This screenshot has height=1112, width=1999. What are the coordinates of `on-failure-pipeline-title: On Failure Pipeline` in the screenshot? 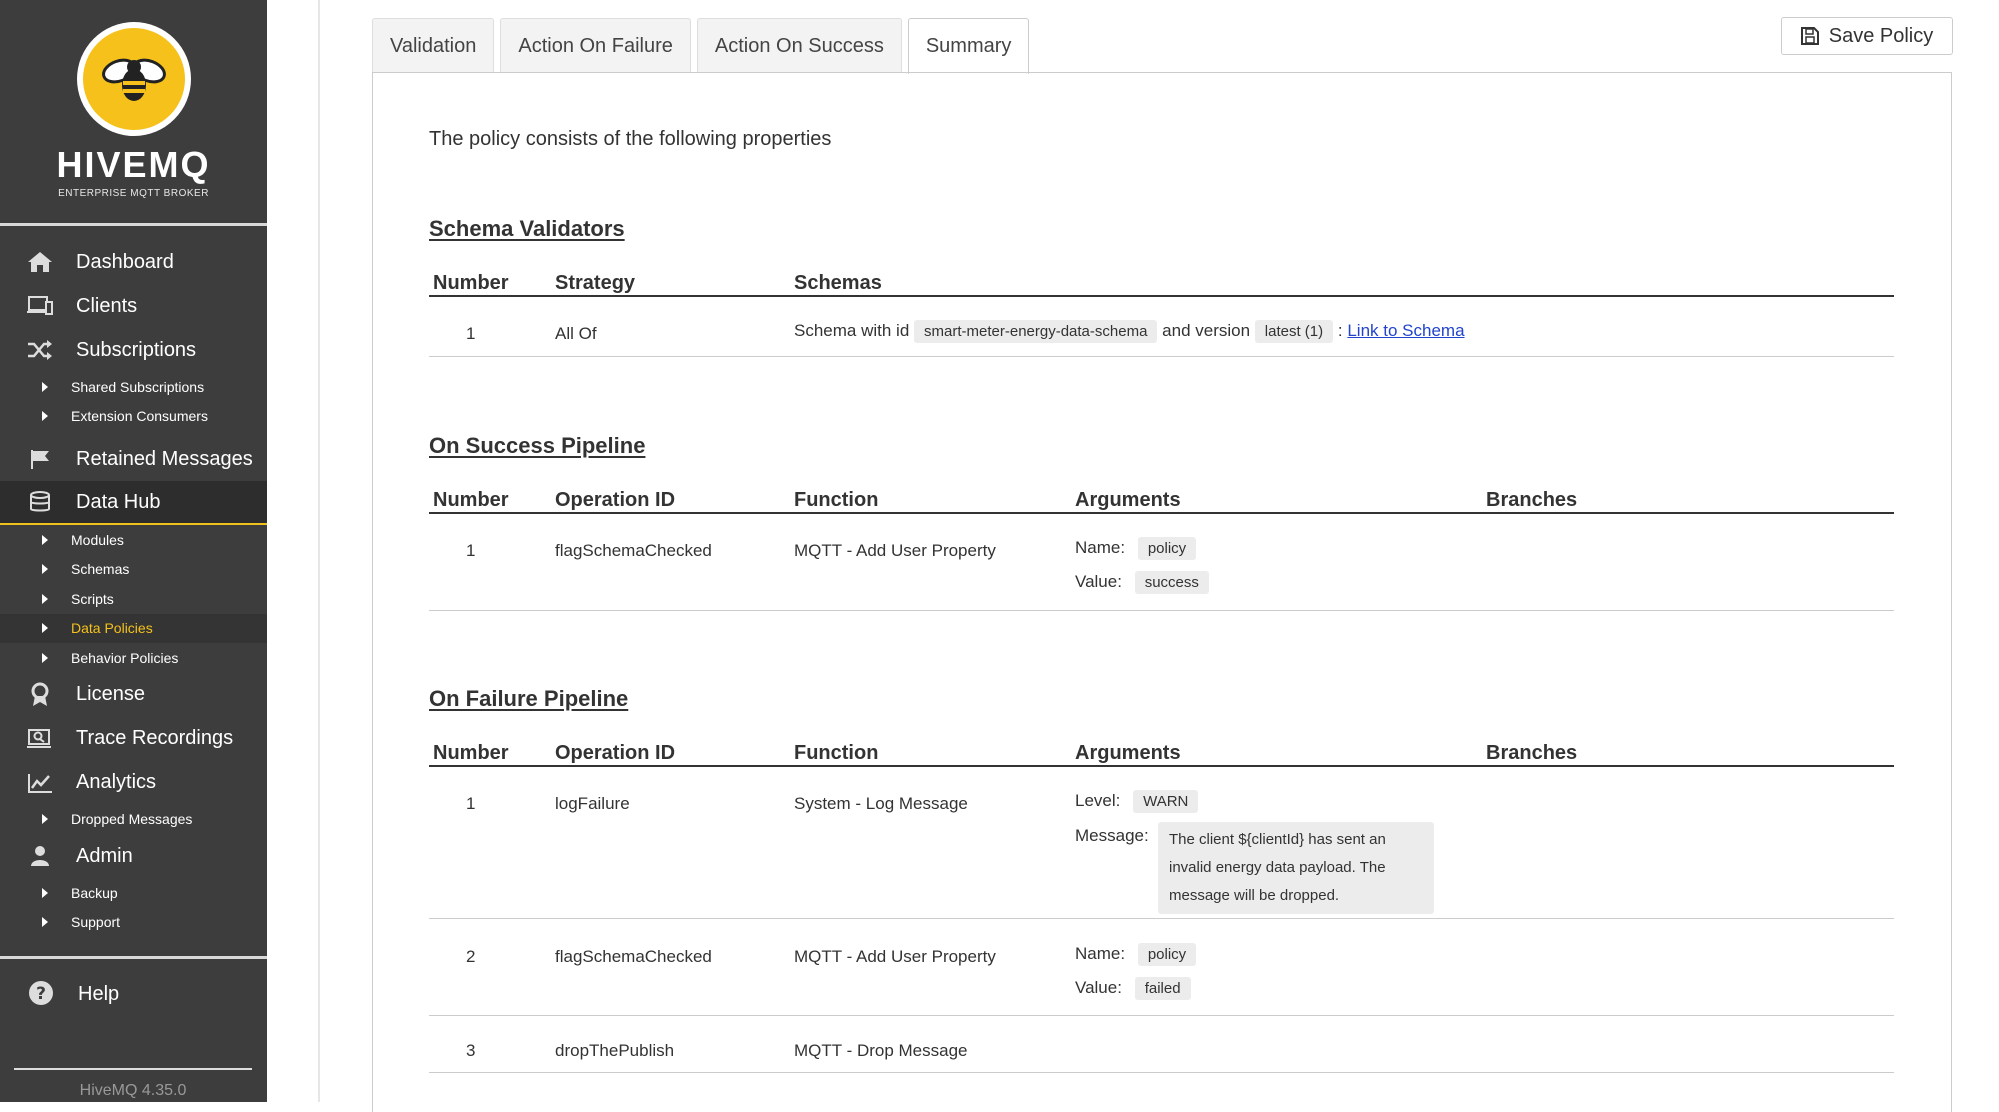 It's located at (529, 698).